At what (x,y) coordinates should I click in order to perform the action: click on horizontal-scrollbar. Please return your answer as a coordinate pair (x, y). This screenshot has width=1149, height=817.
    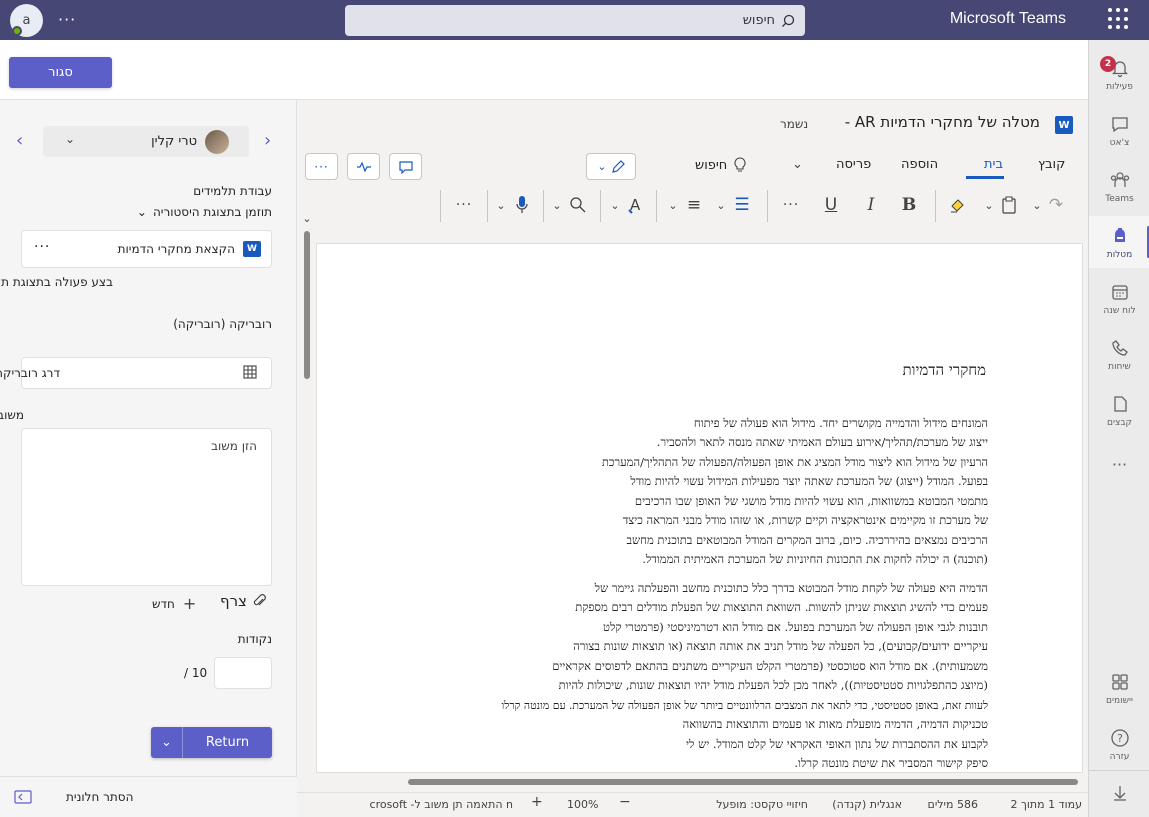
    Looking at the image, I should click on (743, 782).